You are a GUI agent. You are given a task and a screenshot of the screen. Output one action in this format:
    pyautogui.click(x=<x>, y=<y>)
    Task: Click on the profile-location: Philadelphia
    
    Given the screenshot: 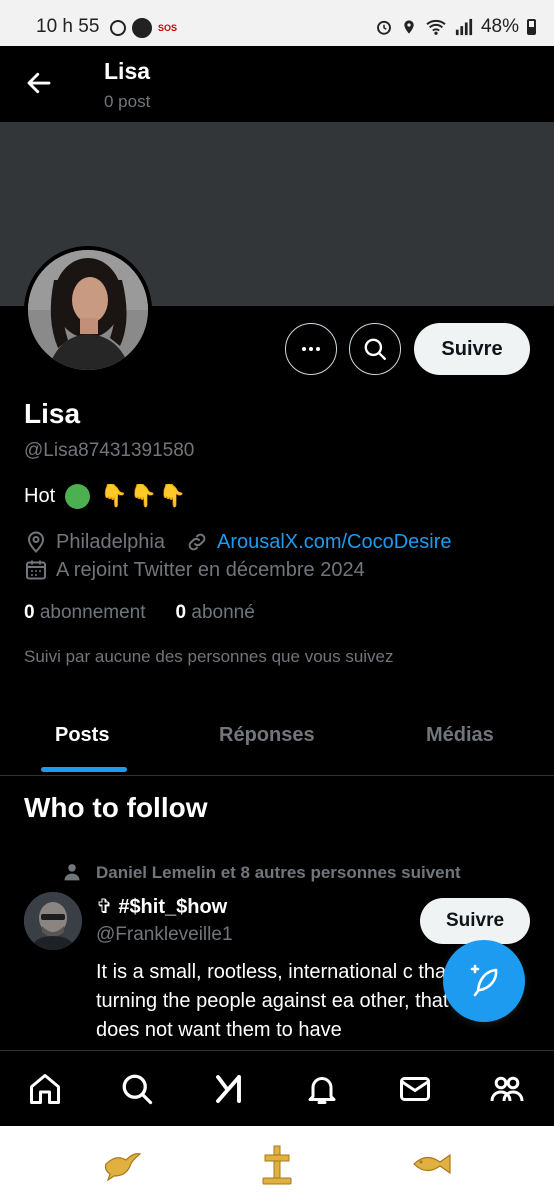 What is the action you would take?
    pyautogui.click(x=110, y=541)
    